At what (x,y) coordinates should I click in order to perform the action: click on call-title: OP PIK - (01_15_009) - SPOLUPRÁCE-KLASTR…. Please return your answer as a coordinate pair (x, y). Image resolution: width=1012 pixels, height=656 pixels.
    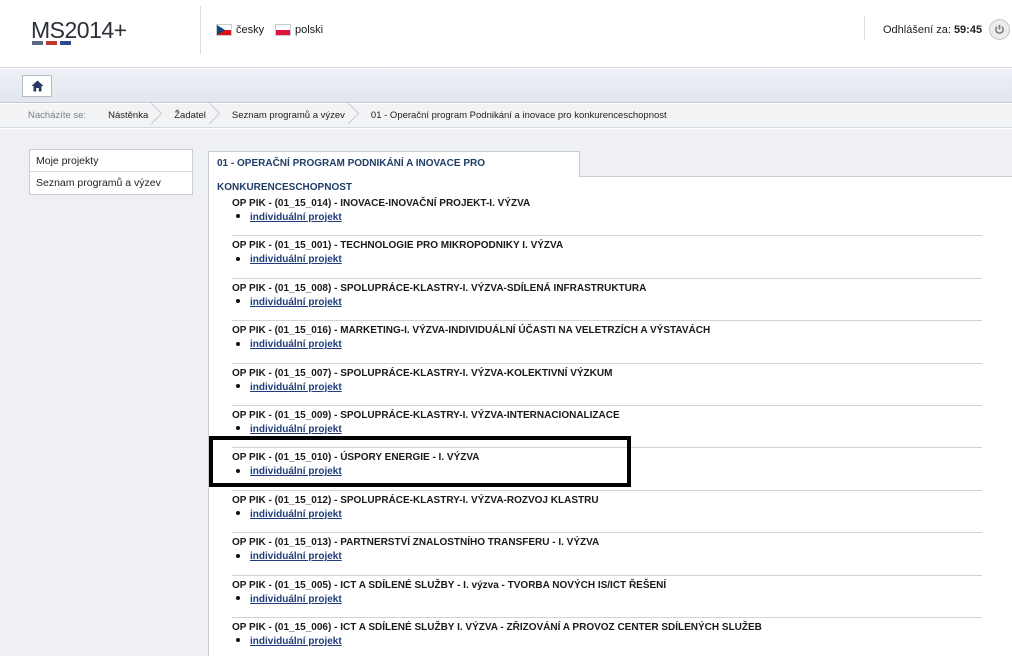
    Looking at the image, I should click on (426, 415).